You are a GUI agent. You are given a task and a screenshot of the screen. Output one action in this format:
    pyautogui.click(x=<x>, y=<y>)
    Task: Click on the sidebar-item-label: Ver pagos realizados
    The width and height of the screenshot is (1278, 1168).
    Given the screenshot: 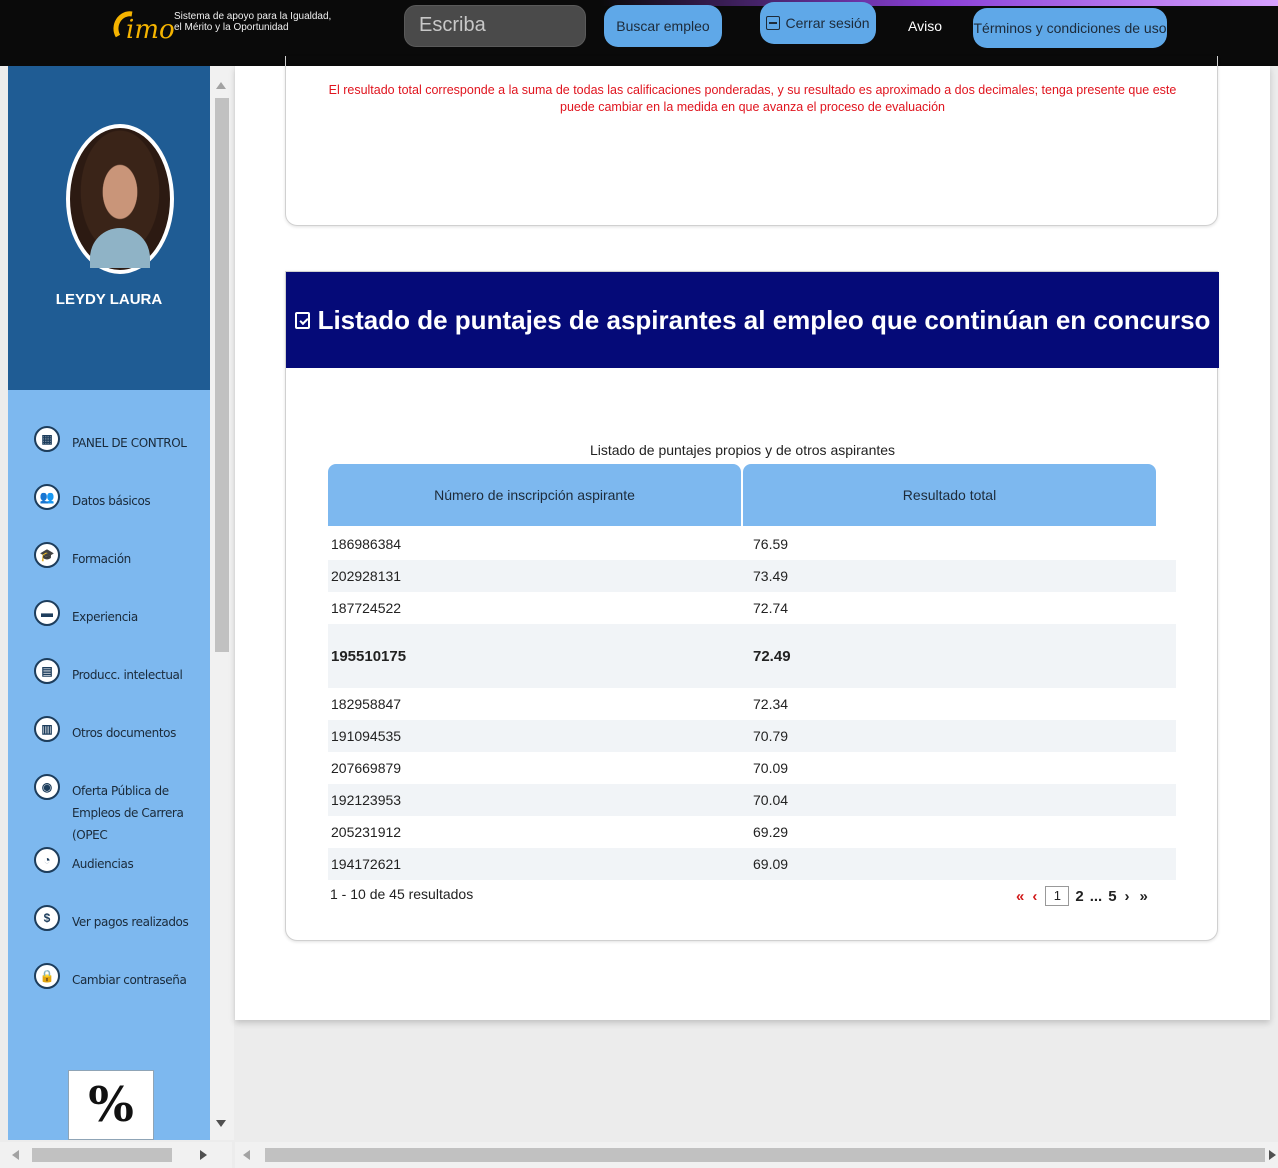 What is the action you would take?
    pyautogui.click(x=130, y=922)
    